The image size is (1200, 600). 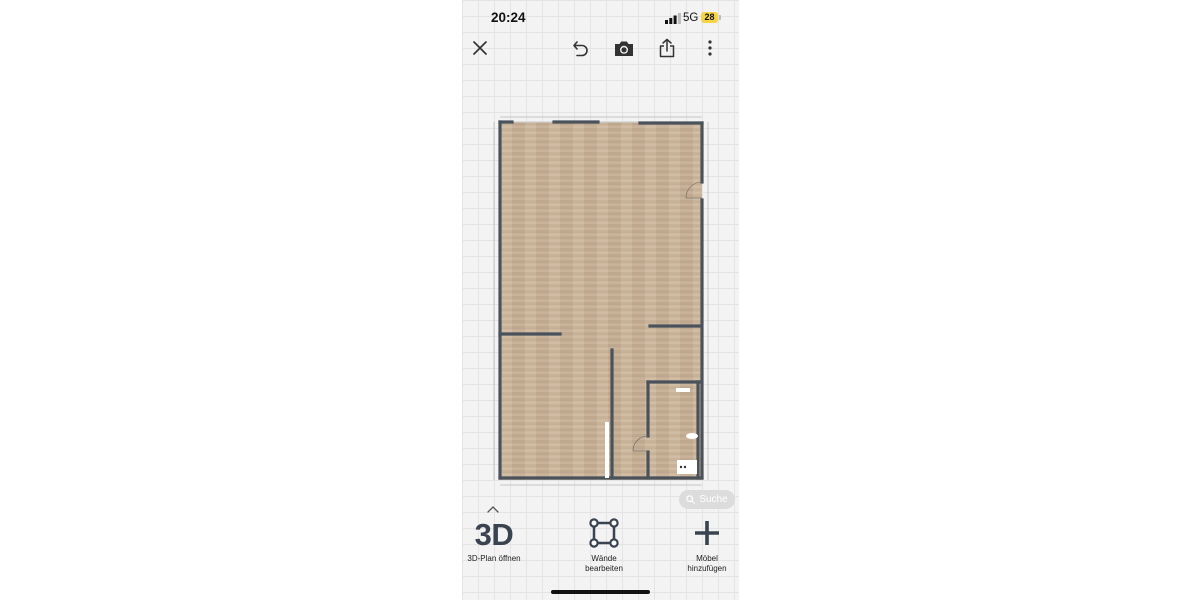 What do you see at coordinates (494, 534) in the screenshot?
I see `3d-text-icon: 3D` at bounding box center [494, 534].